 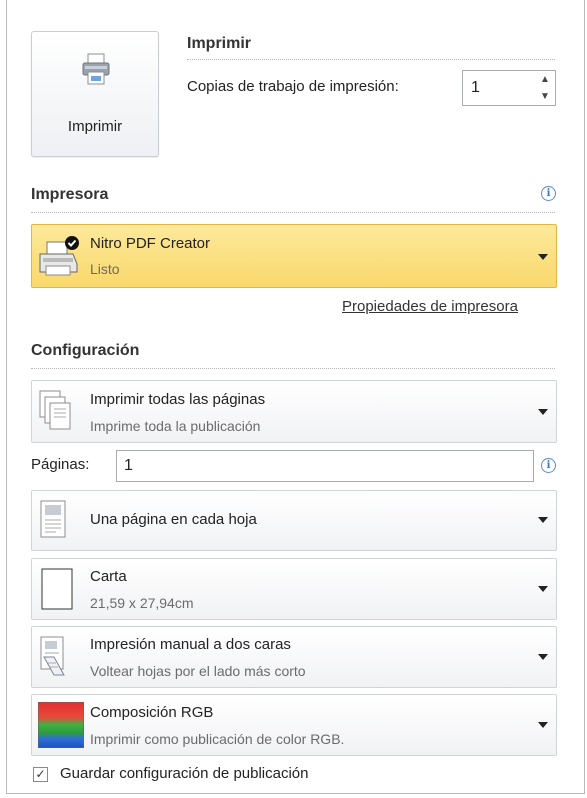 What do you see at coordinates (175, 426) in the screenshot?
I see `print-range-subtitle: Imprime toda la publicación` at bounding box center [175, 426].